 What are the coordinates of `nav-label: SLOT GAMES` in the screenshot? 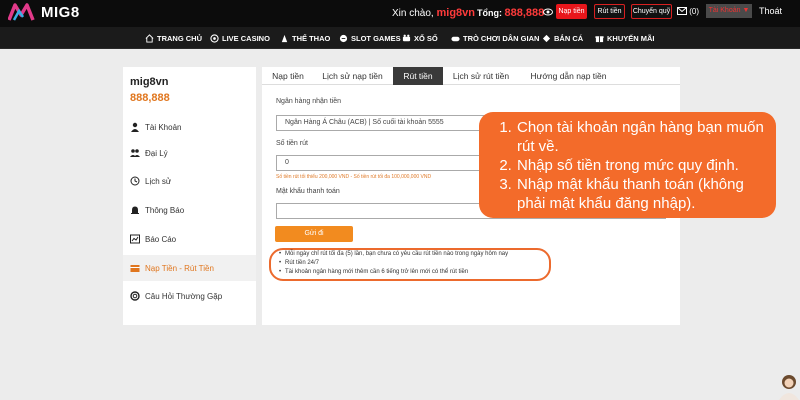 It's located at (376, 38).